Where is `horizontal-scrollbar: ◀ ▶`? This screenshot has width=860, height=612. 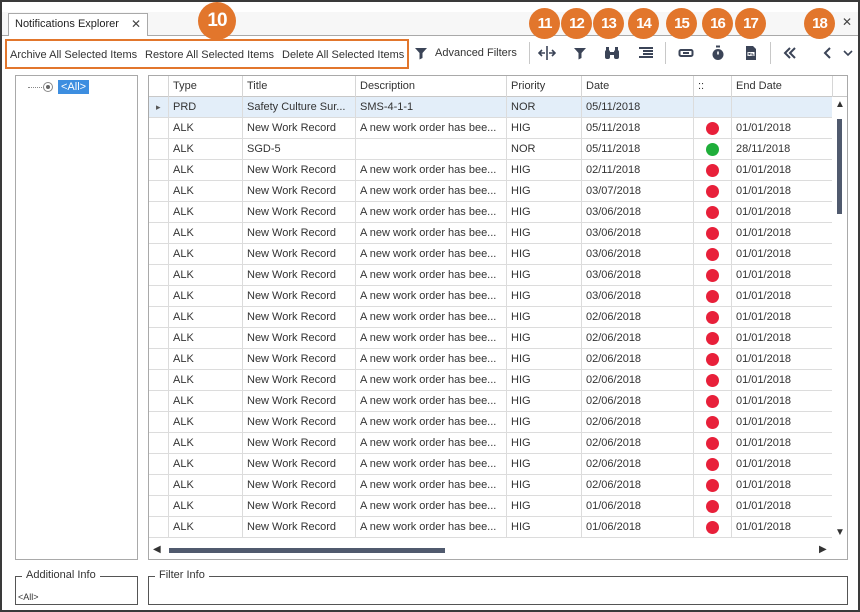
horizontal-scrollbar: ◀ ▶ is located at coordinates (498, 550).